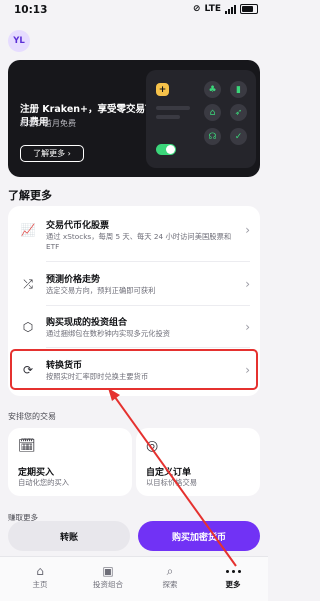 This screenshot has width=320, height=601. Describe the element at coordinates (198, 462) in the screenshot. I see `tile-custom-order: ◎ 自定义订单 以目标价格交易` at that location.